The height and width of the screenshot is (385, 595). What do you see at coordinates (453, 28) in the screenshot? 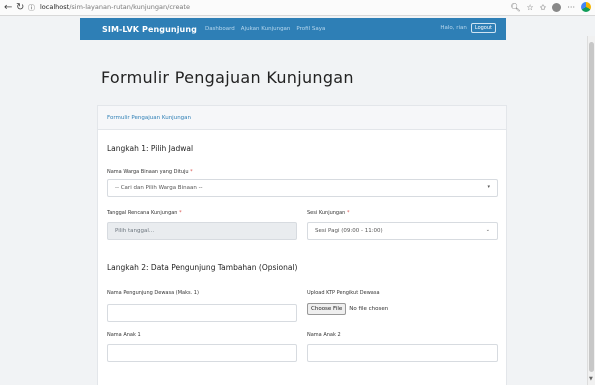
I see `user-greeting: Halo, rian` at bounding box center [453, 28].